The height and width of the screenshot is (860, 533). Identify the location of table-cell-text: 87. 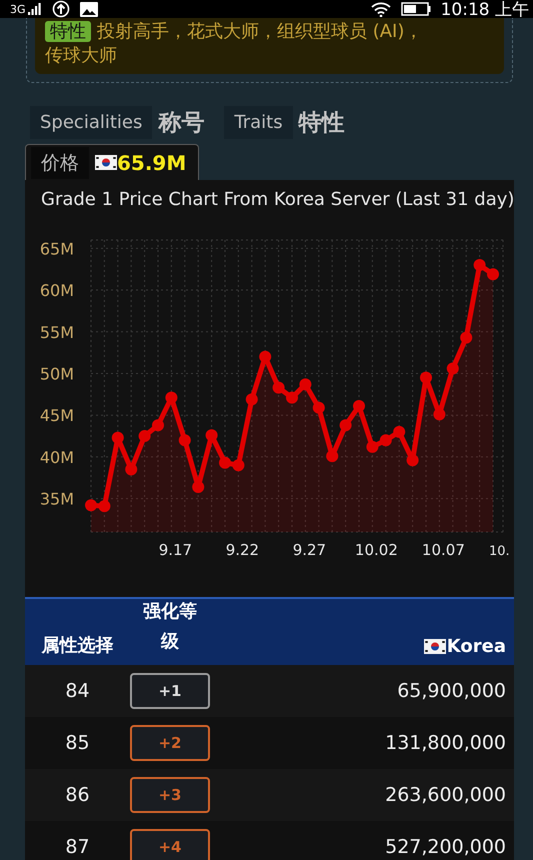
(77, 847).